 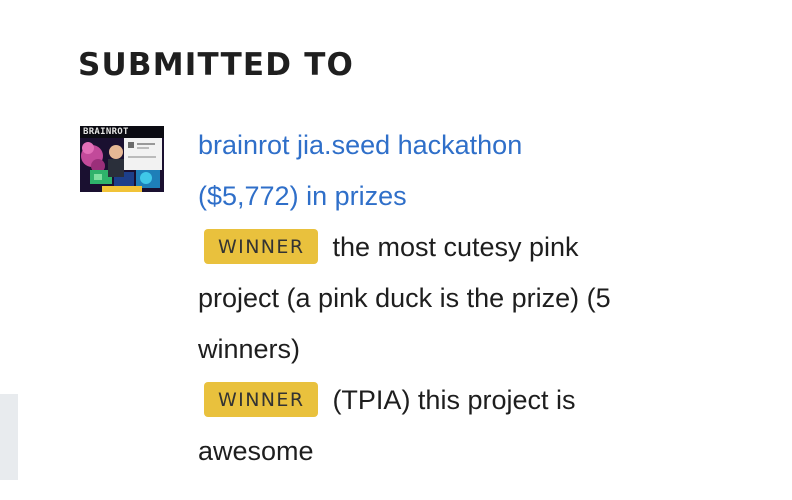 I want to click on section-heading: SUBMITTED TO, so click(x=216, y=65).